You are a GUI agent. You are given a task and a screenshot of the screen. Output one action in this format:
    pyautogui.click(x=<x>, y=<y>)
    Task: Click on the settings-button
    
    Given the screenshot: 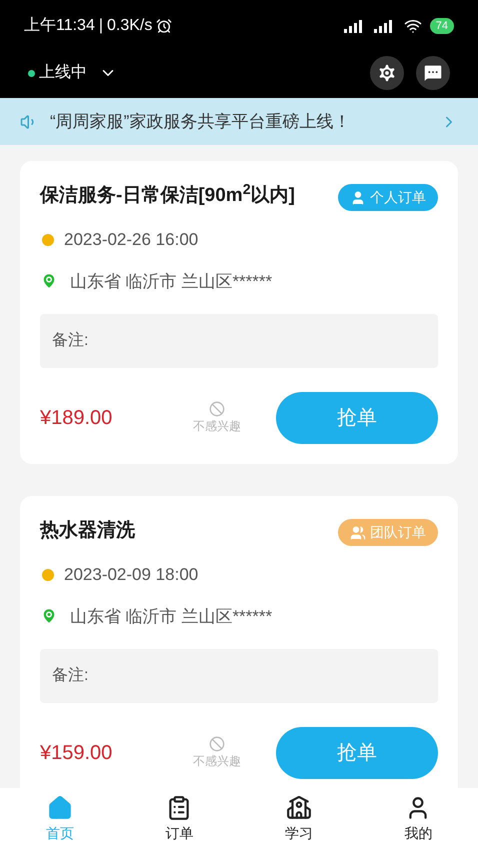 What is the action you would take?
    pyautogui.click(x=387, y=73)
    